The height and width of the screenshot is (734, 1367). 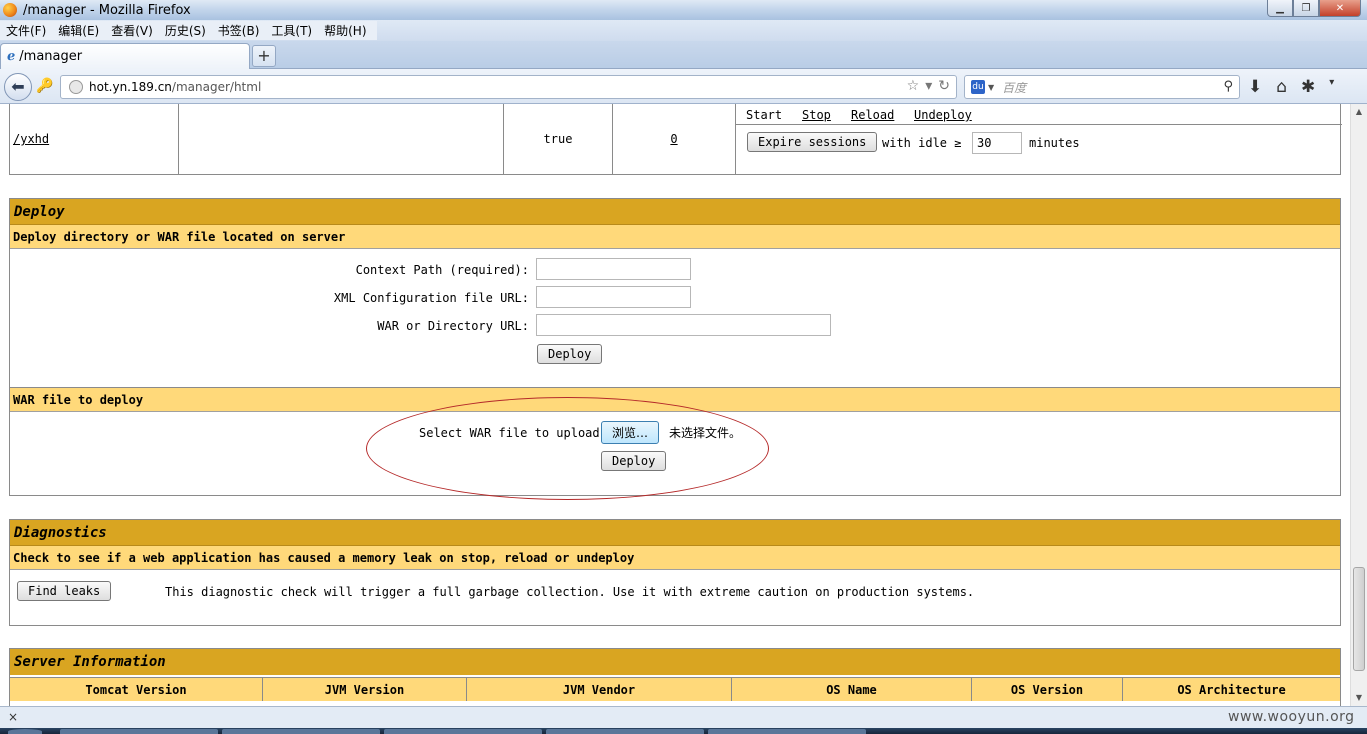 I want to click on home-icon: ⌂, so click(x=1281, y=87).